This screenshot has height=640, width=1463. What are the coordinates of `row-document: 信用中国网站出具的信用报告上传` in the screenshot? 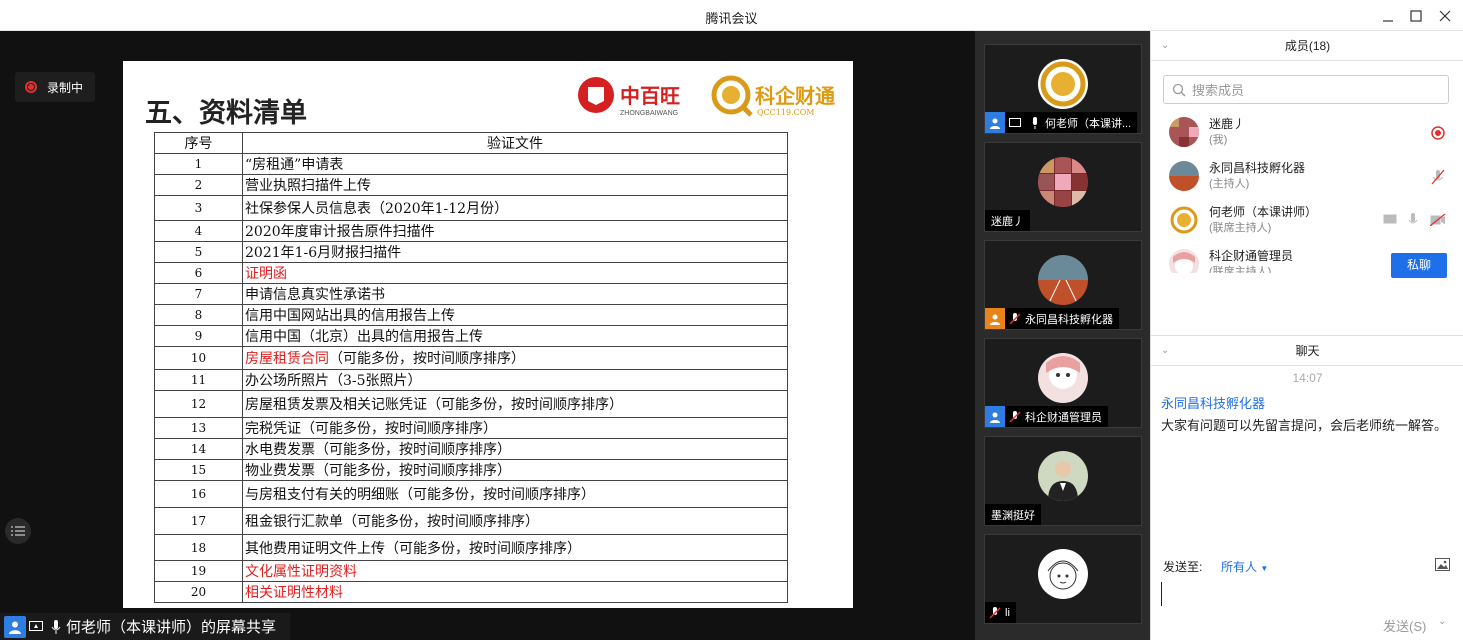 It's located at (515, 315).